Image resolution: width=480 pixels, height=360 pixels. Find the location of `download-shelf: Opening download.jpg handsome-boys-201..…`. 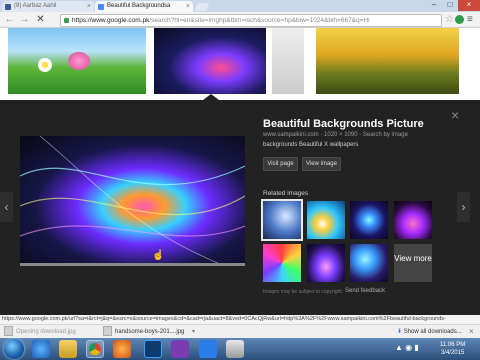

download-shelf: Opening download.jpg handsome-boys-201..… is located at coordinates (240, 331).